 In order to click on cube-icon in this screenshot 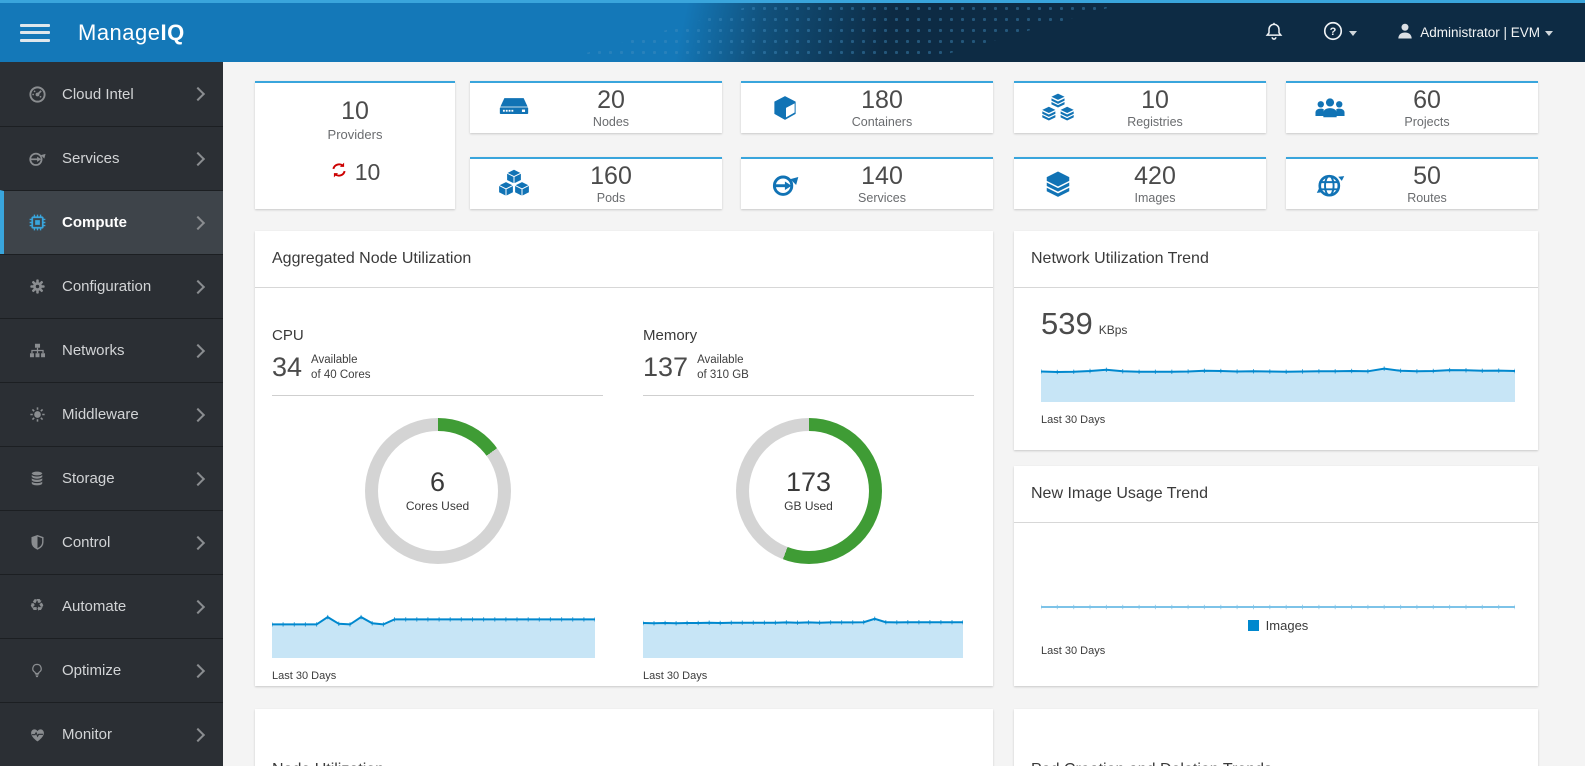, I will do `click(785, 108)`.